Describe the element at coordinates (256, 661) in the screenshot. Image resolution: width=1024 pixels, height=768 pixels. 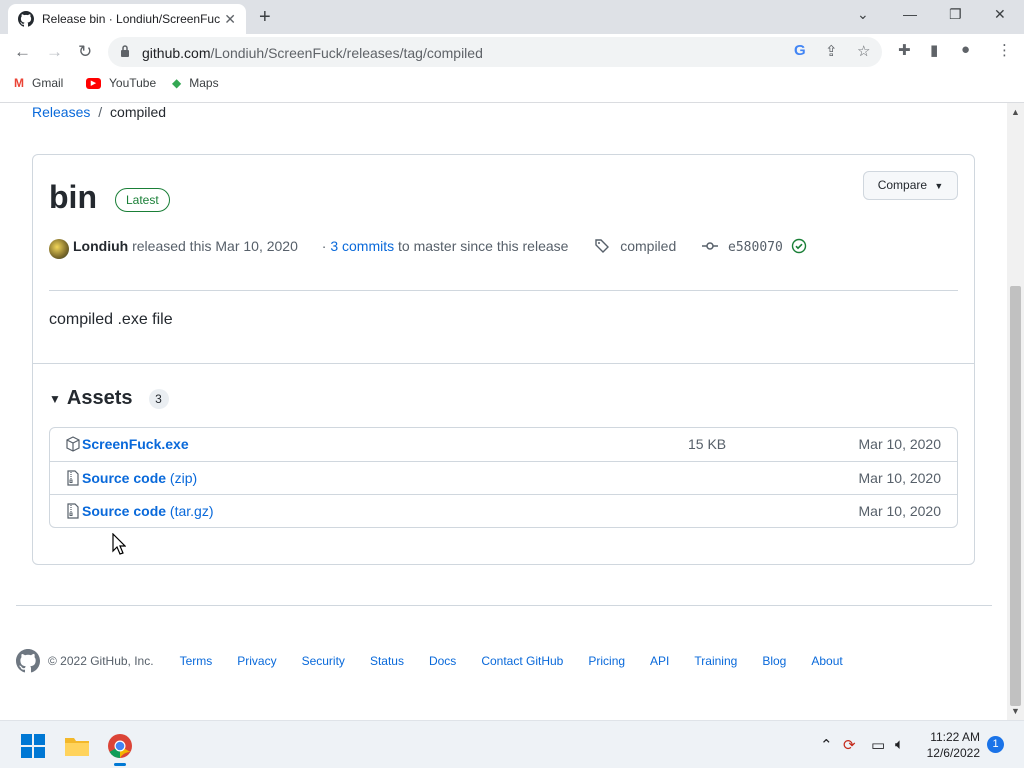
I see `footer-link-privacy: Privacy` at that location.